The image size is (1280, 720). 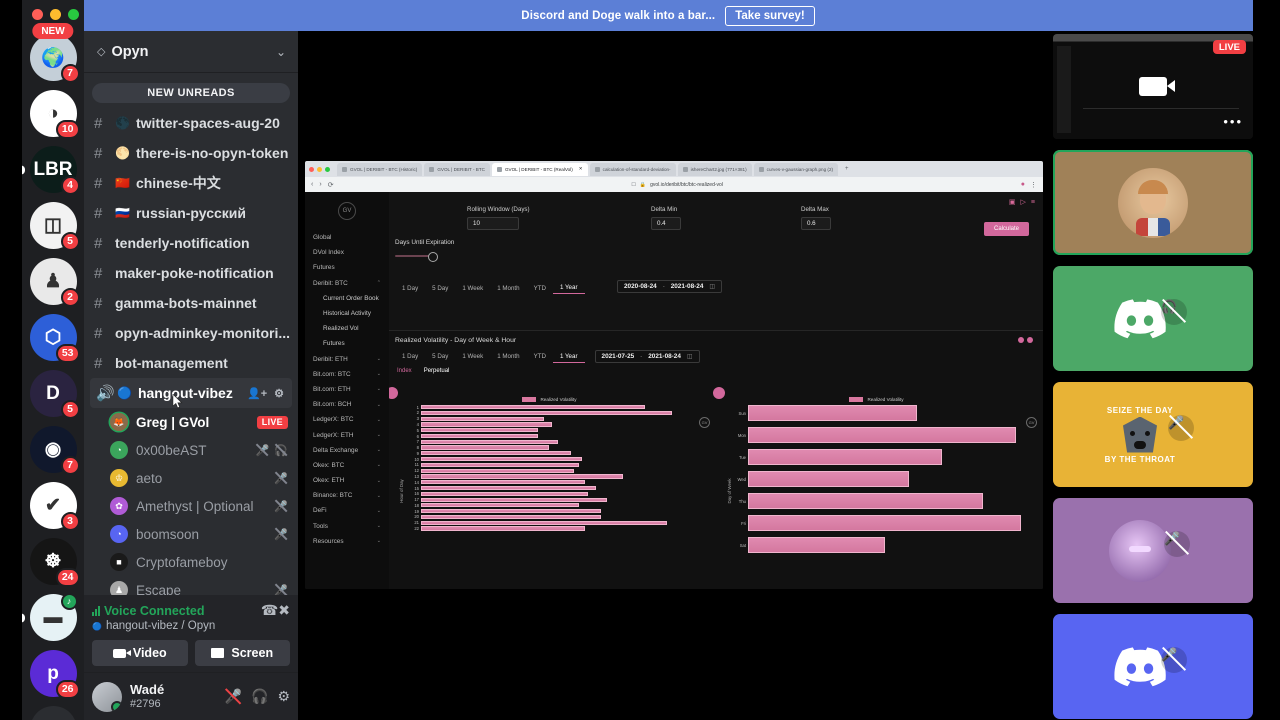 I want to click on gvol-nav-global: Global, so click(x=347, y=237).